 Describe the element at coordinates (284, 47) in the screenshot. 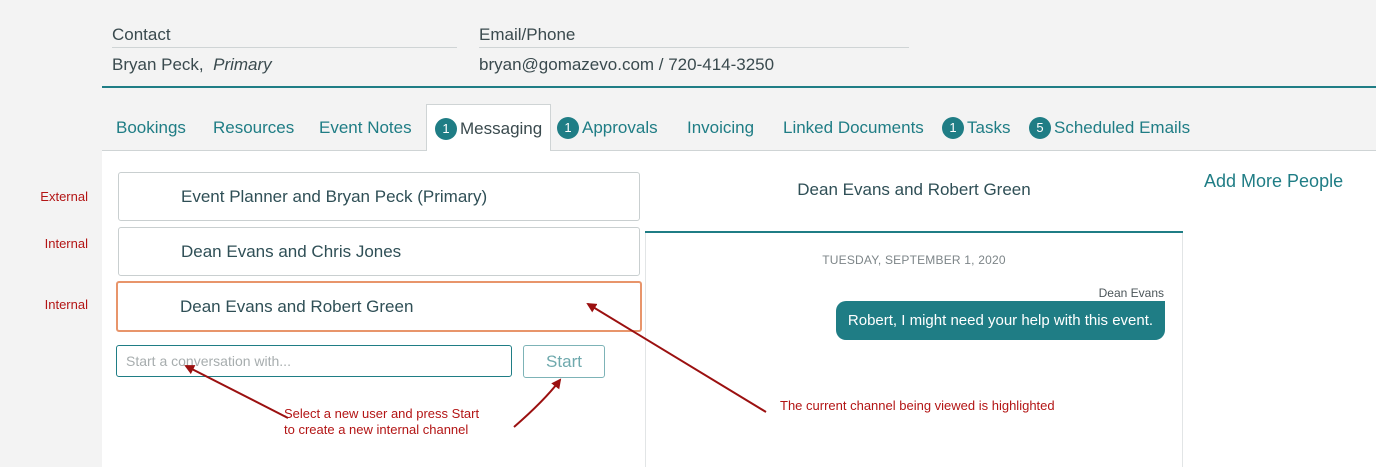

I see `contact-divider` at that location.